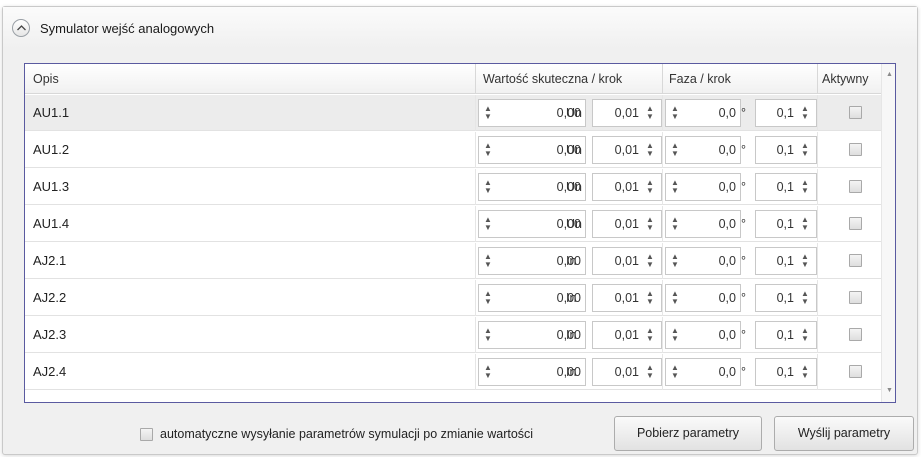 The width and height of the screenshot is (921, 457). I want to click on column-header-wartosc: Wartość skuteczna / krok, so click(553, 79).